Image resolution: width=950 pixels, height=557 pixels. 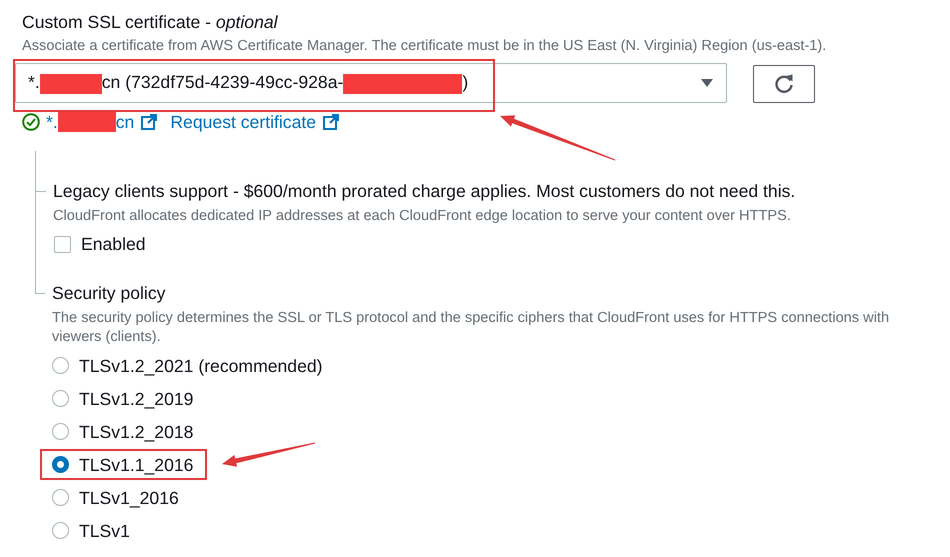 What do you see at coordinates (113, 244) in the screenshot?
I see `checkbox-label: Enabled` at bounding box center [113, 244].